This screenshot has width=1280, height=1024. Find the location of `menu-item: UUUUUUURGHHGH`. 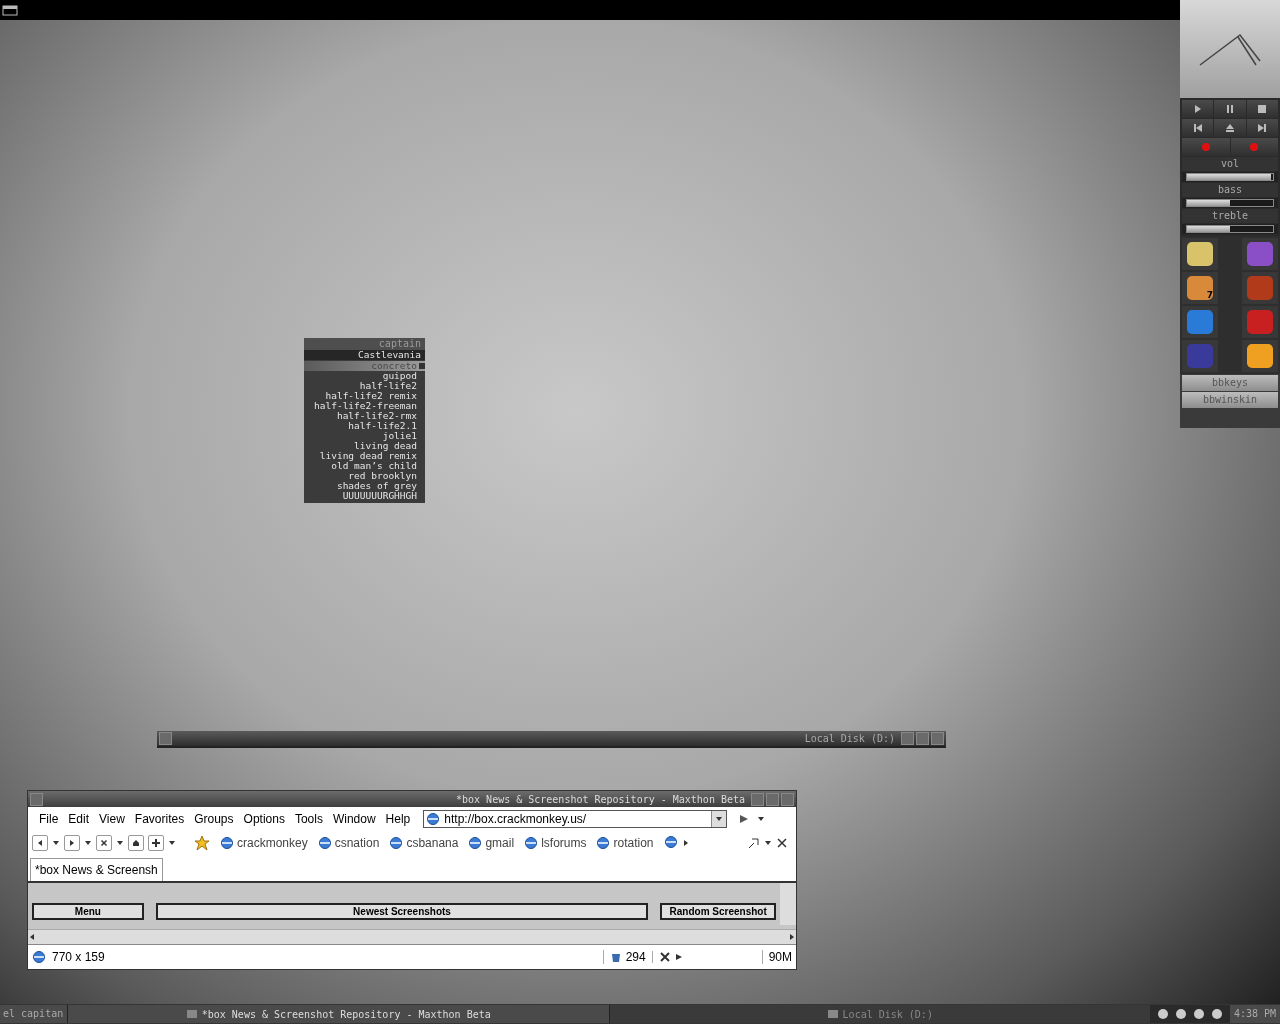

menu-item: UUUUUUURGHHGH is located at coordinates (364, 496).